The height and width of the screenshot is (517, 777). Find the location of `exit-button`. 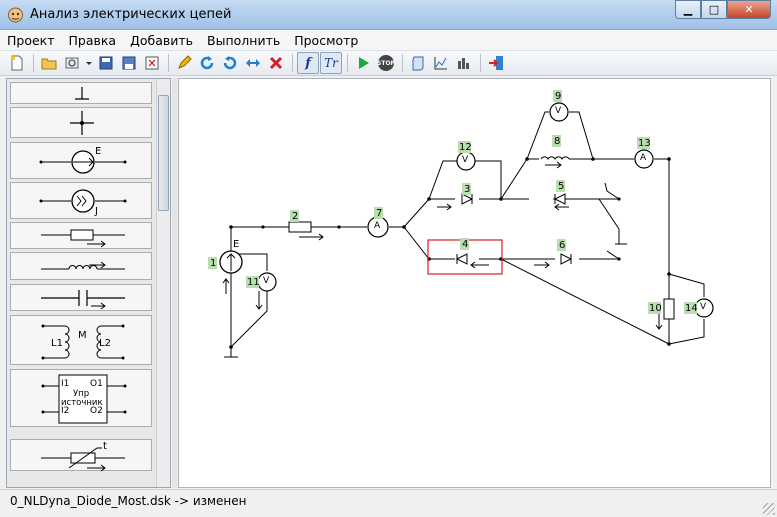

exit-button is located at coordinates (496, 63).